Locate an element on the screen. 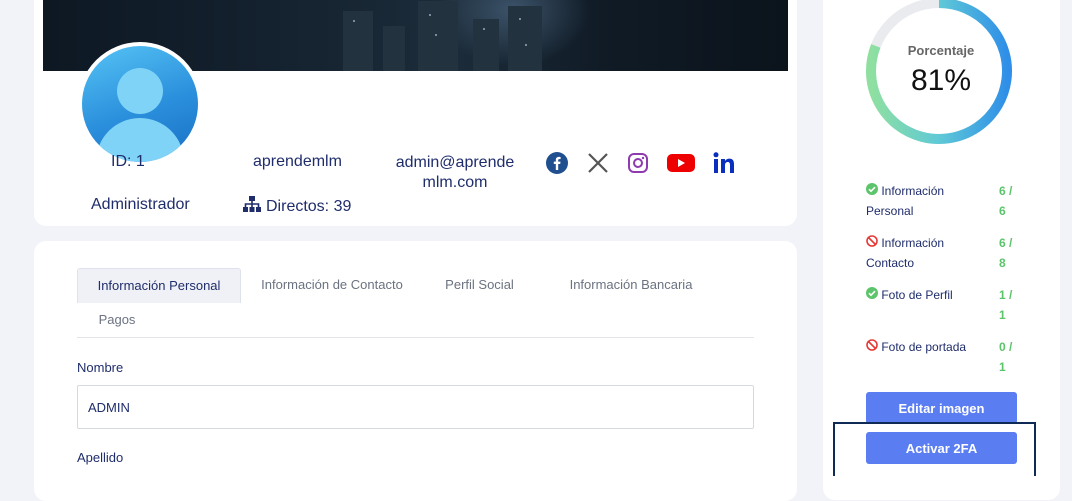 The image size is (1072, 501). count-line: 8 is located at coordinates (1002, 263).